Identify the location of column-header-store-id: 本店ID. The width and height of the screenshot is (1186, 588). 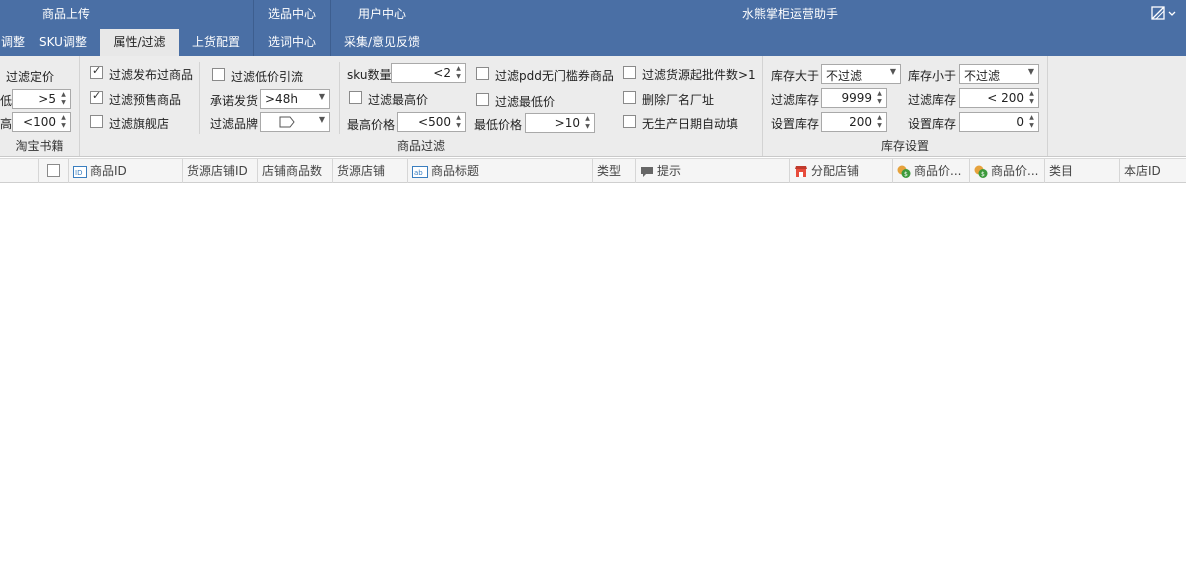
(1153, 171).